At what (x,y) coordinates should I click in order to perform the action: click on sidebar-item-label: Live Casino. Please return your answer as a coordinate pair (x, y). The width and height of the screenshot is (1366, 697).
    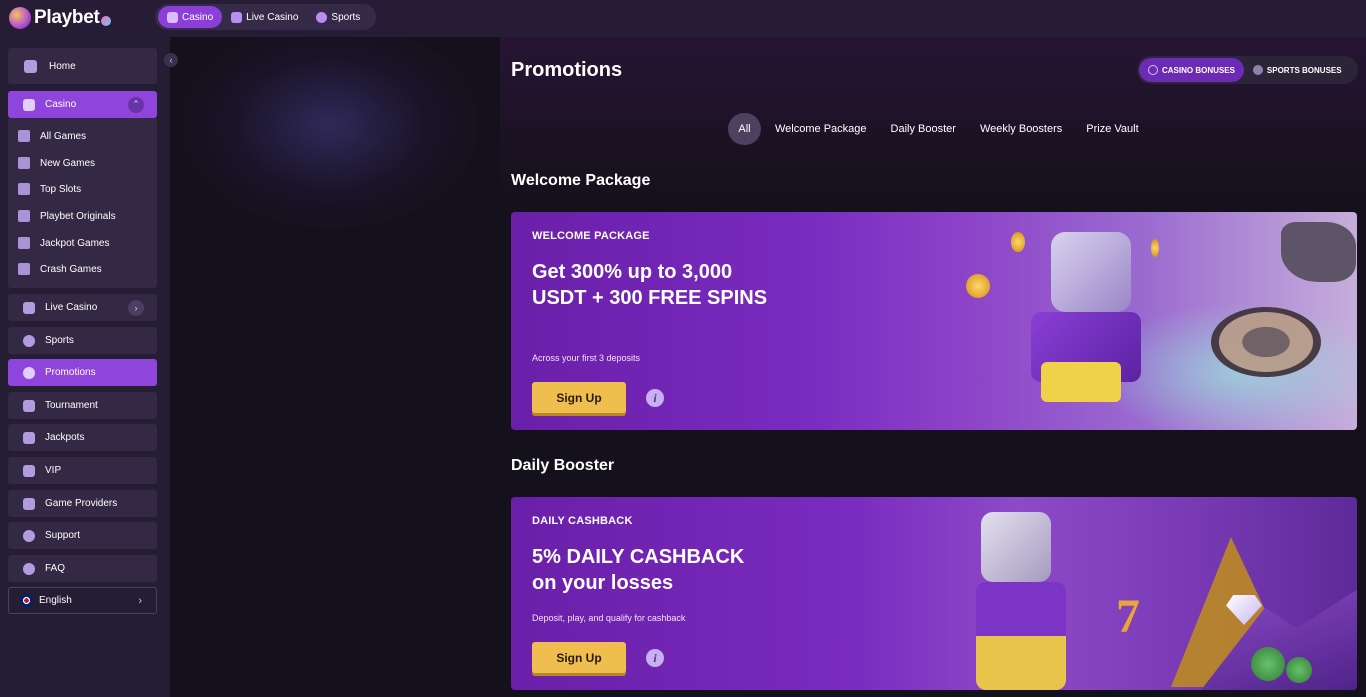
    Looking at the image, I should click on (71, 307).